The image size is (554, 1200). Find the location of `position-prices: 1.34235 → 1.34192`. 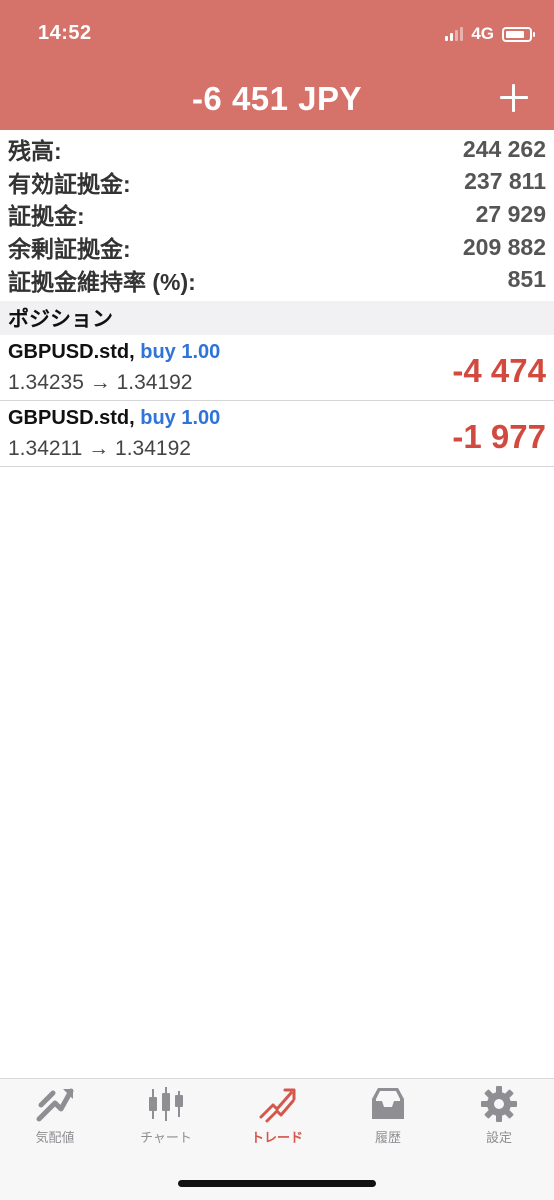

position-prices: 1.34235 → 1.34192 is located at coordinates (100, 382).